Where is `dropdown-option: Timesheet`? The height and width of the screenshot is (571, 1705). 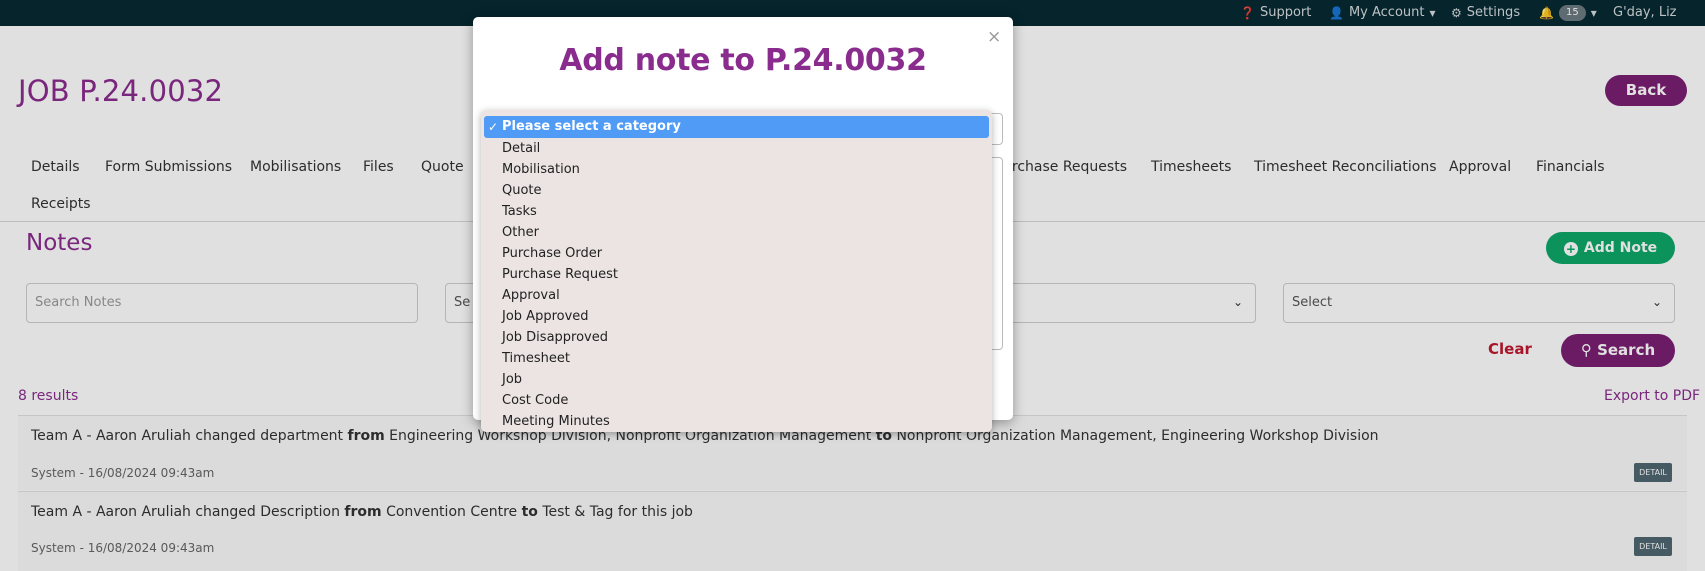
dropdown-option: Timesheet is located at coordinates (536, 358).